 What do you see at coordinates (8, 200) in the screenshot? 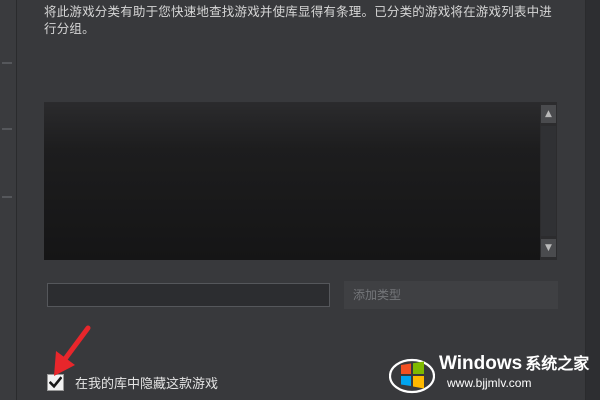
I see `background-panel-left` at bounding box center [8, 200].